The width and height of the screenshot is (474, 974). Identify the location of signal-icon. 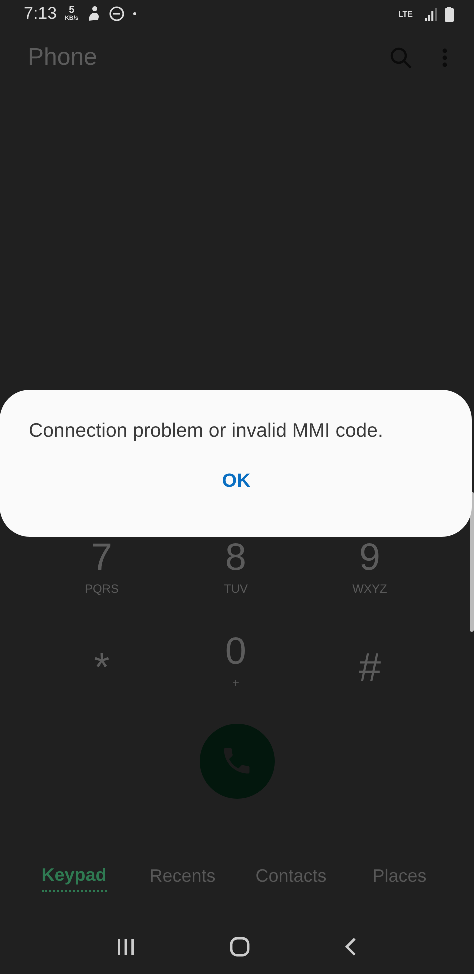
(431, 14).